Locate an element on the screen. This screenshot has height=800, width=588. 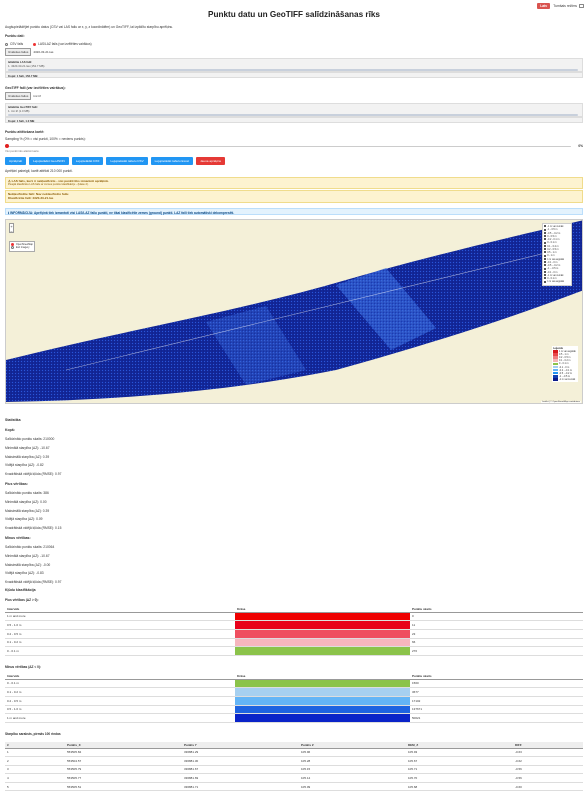
table-row: 1 m and more 50021 is located at coordinates (294, 718).